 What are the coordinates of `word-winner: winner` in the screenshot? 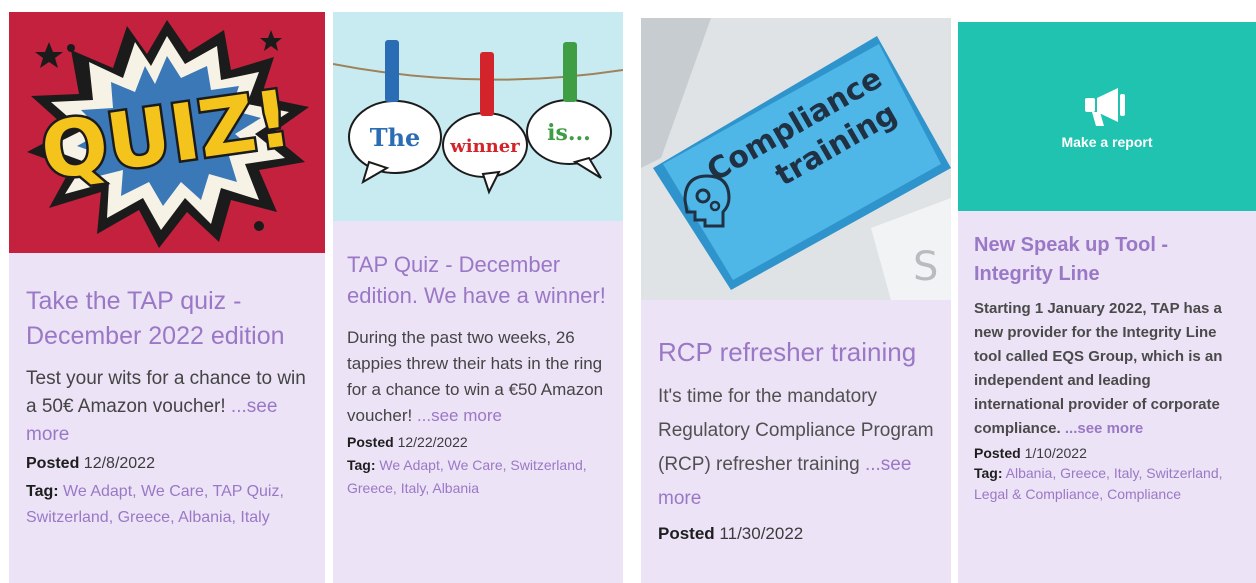 It's located at (484, 146).